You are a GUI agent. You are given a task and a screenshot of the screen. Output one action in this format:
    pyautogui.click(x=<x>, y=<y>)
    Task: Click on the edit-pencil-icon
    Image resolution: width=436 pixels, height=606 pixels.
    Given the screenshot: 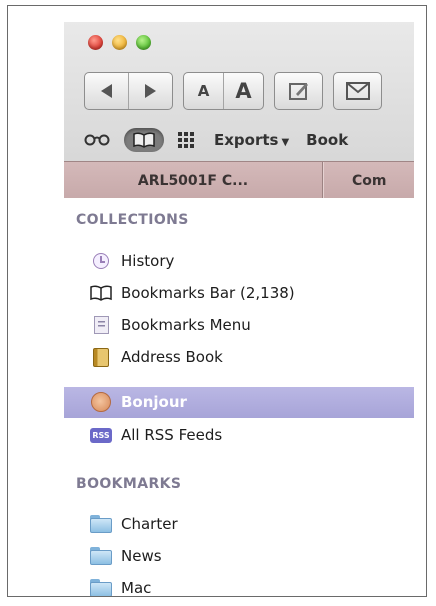 What is the action you would take?
    pyautogui.click(x=298, y=91)
    